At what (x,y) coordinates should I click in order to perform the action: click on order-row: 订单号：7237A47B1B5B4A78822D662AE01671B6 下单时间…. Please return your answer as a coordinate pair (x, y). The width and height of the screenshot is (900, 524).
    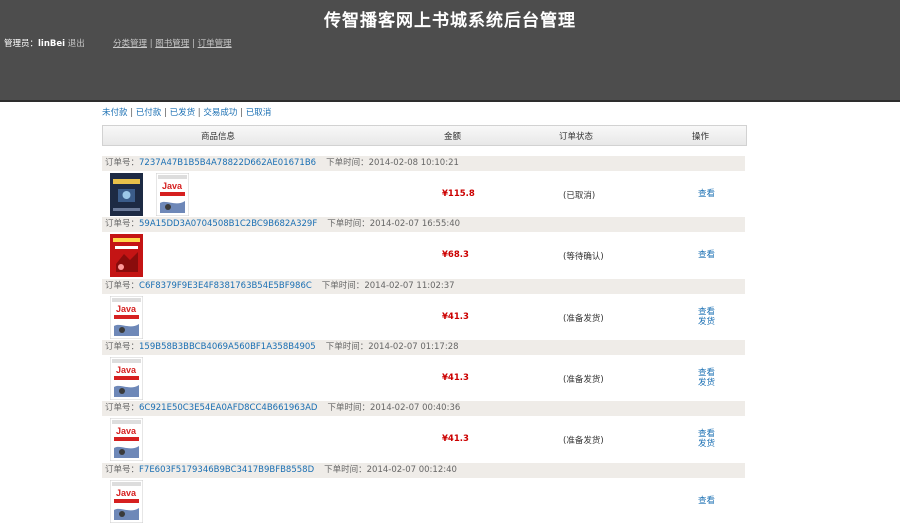
    Looking at the image, I should click on (423, 186).